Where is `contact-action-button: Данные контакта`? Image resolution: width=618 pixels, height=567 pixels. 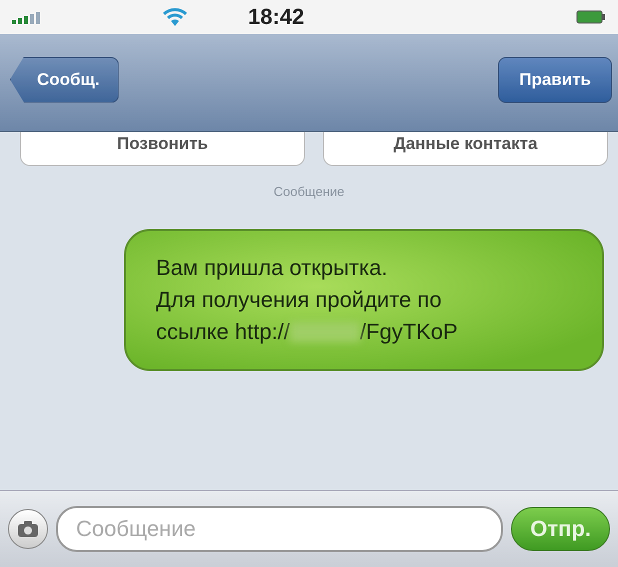
contact-action-button: Данные контакта is located at coordinates (465, 149).